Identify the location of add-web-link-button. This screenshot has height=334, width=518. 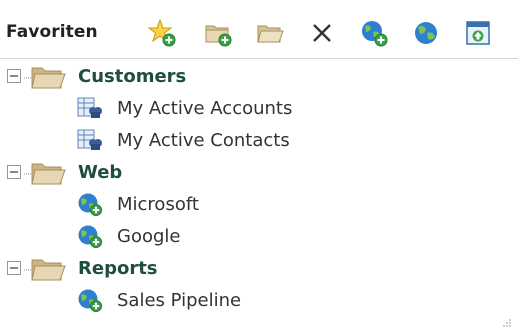
(374, 33).